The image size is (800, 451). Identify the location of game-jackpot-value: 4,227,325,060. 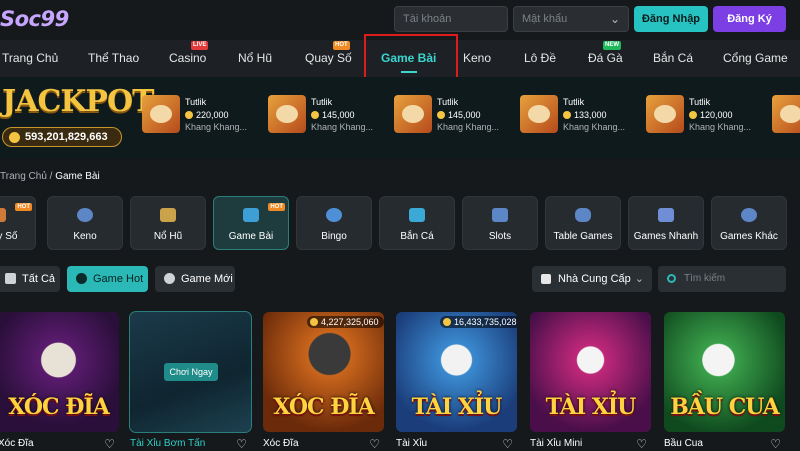
(350, 322).